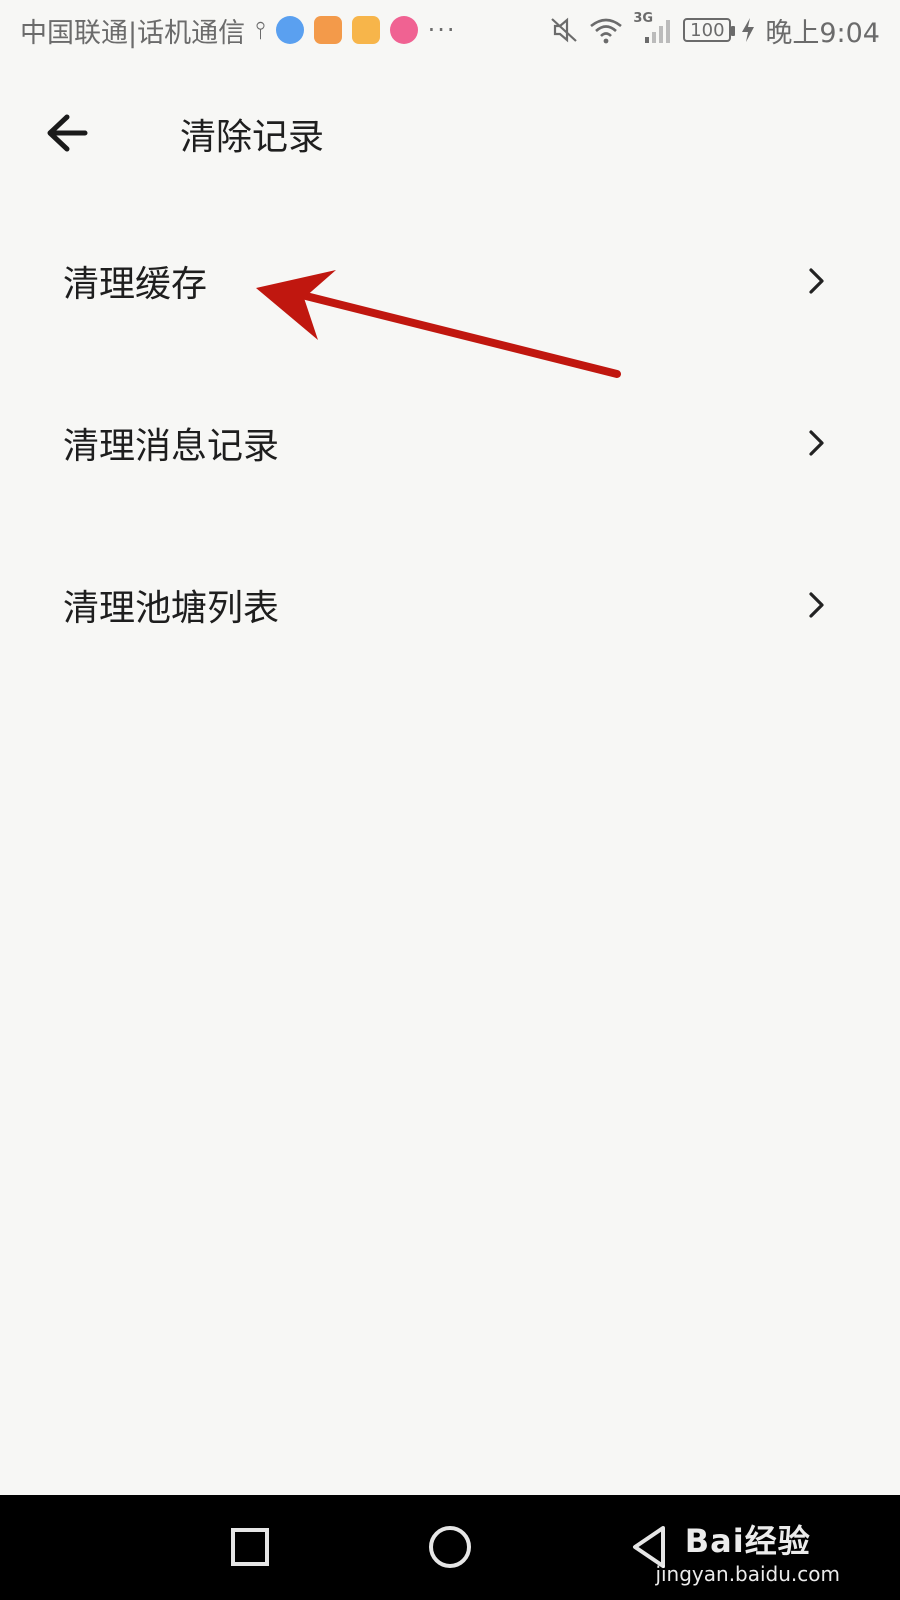 The height and width of the screenshot is (1600, 900). What do you see at coordinates (747, 1541) in the screenshot?
I see `watermark-brand: Bai经验` at bounding box center [747, 1541].